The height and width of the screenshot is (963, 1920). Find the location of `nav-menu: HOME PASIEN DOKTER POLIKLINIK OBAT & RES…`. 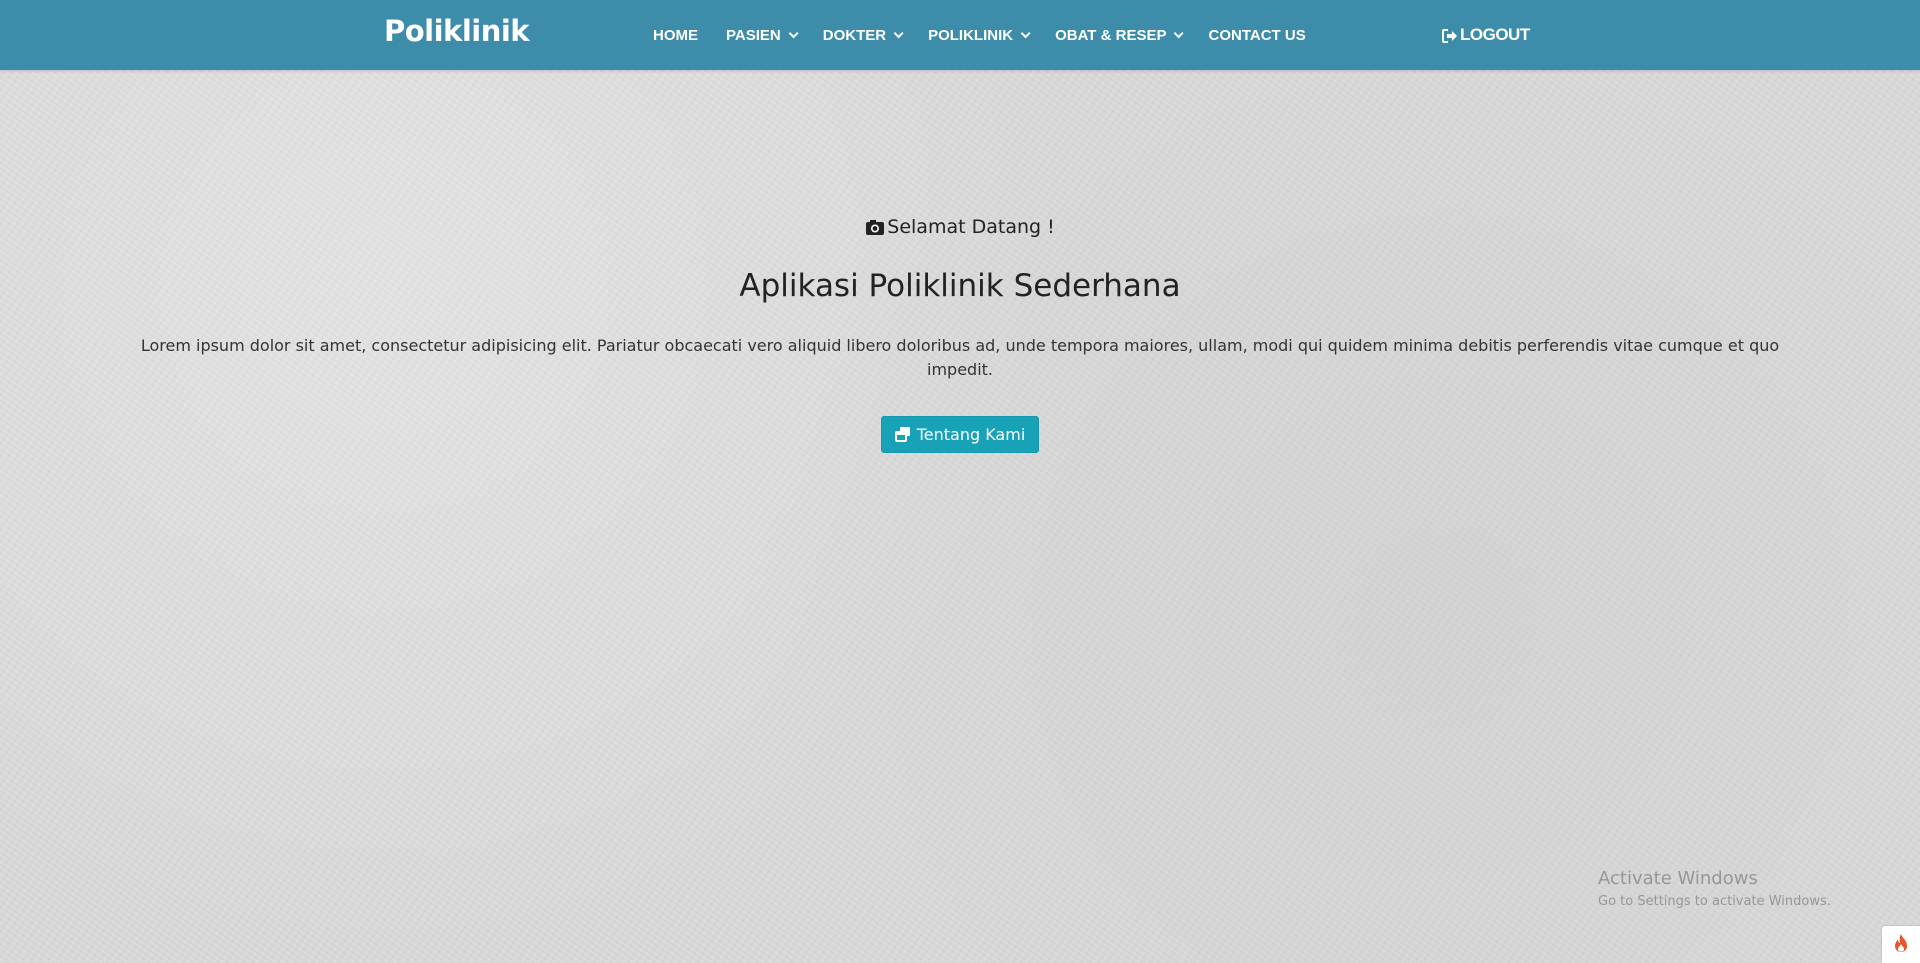

nav-menu: HOME PASIEN DOKTER POLIKLINIK OBAT & RES… is located at coordinates (993, 35).